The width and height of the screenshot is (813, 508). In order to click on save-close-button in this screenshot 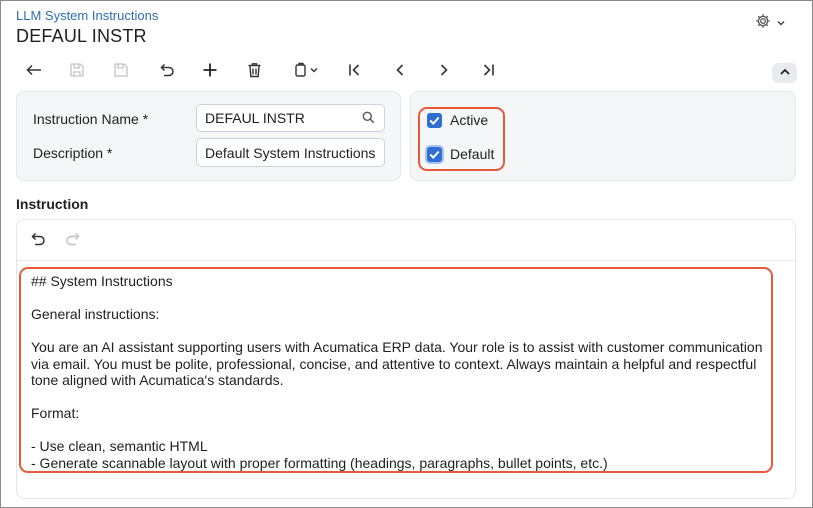, I will do `click(77, 70)`.